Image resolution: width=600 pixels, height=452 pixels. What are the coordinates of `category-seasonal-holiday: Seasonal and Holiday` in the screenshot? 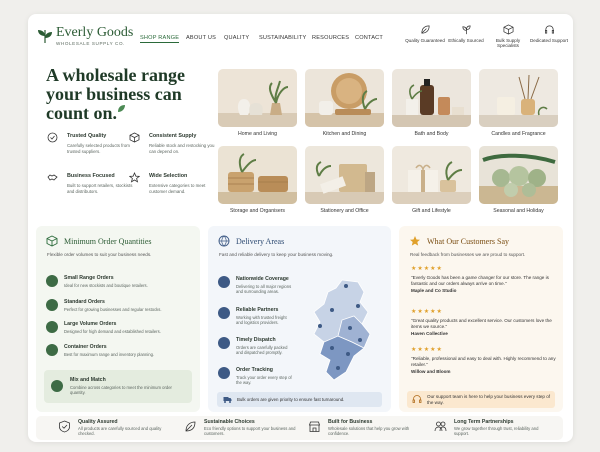 It's located at (518, 181).